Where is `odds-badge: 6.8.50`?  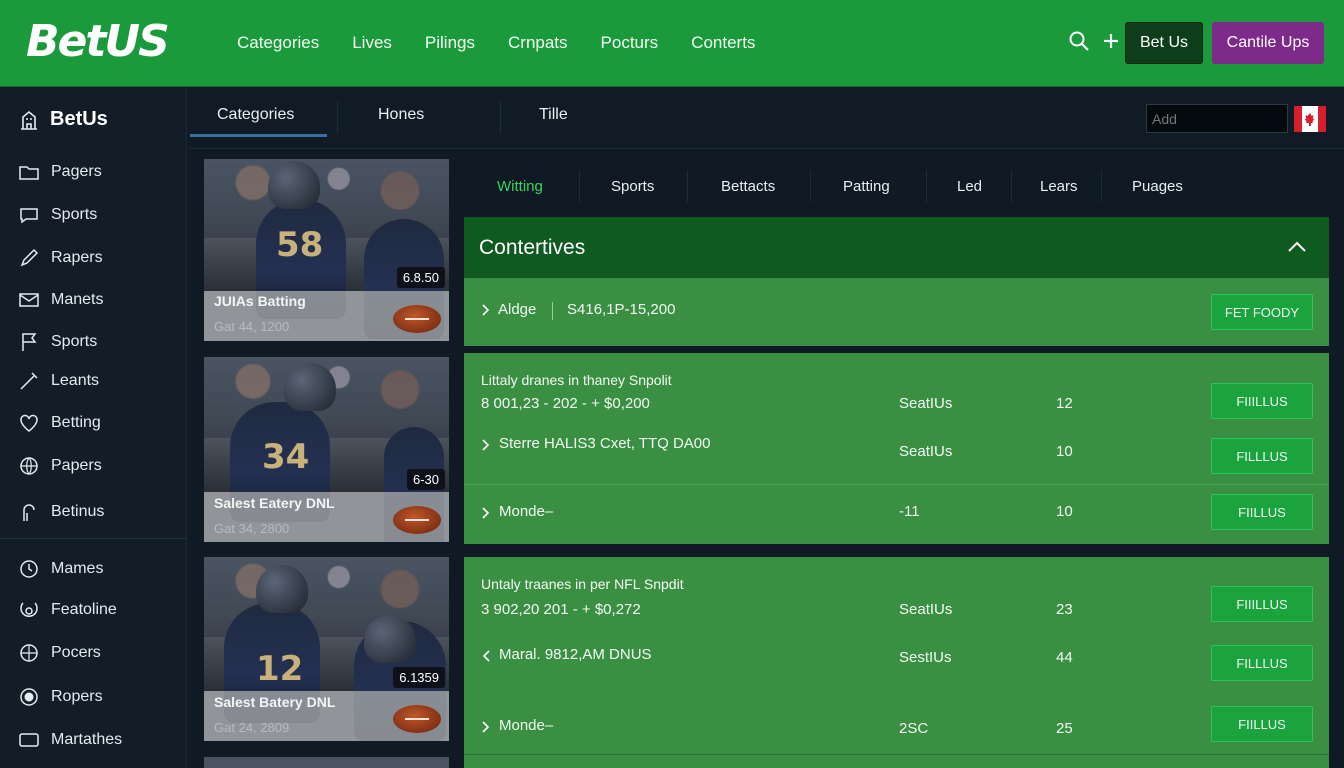 odds-badge: 6.8.50 is located at coordinates (420, 277).